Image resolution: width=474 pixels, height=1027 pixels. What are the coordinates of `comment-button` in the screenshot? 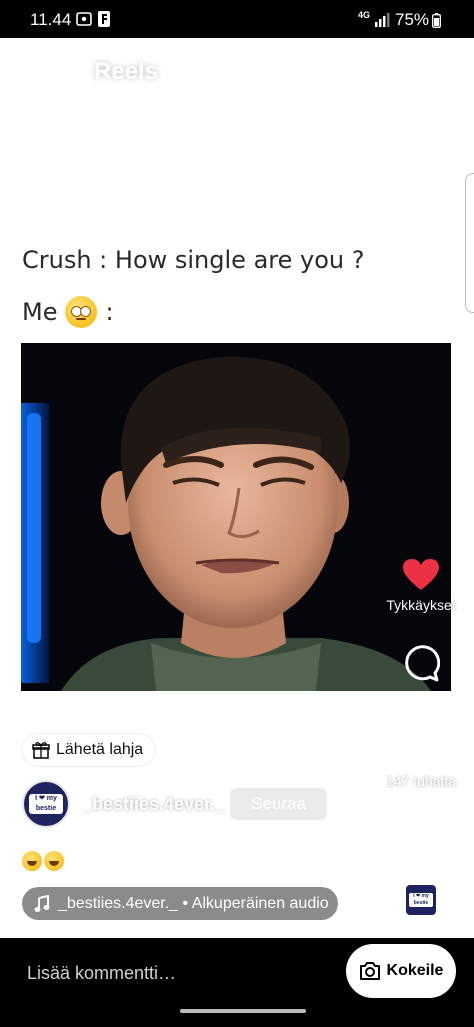 It's located at (421, 665).